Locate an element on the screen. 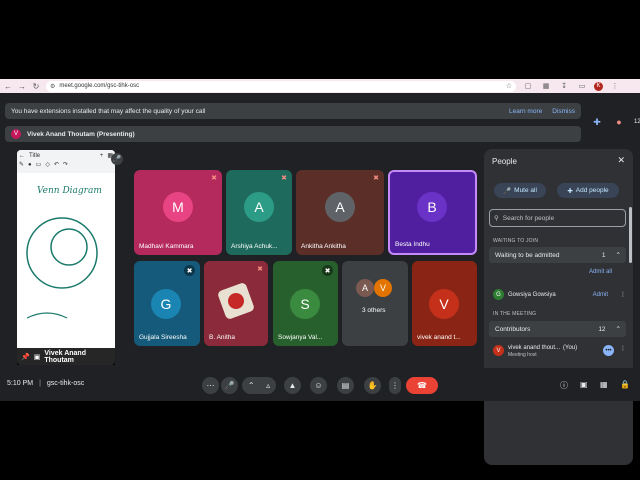 The height and width of the screenshot is (480, 640). people-search: ⚲ is located at coordinates (557, 218).